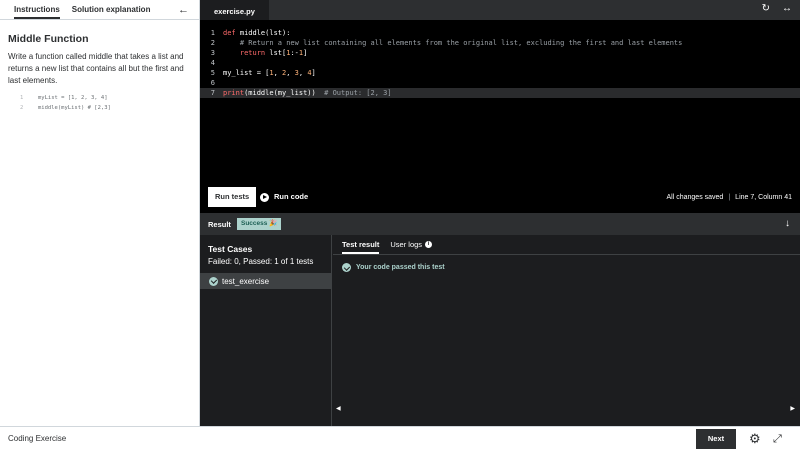  Describe the element at coordinates (212, 53) in the screenshot. I see `line-number: 3` at that location.